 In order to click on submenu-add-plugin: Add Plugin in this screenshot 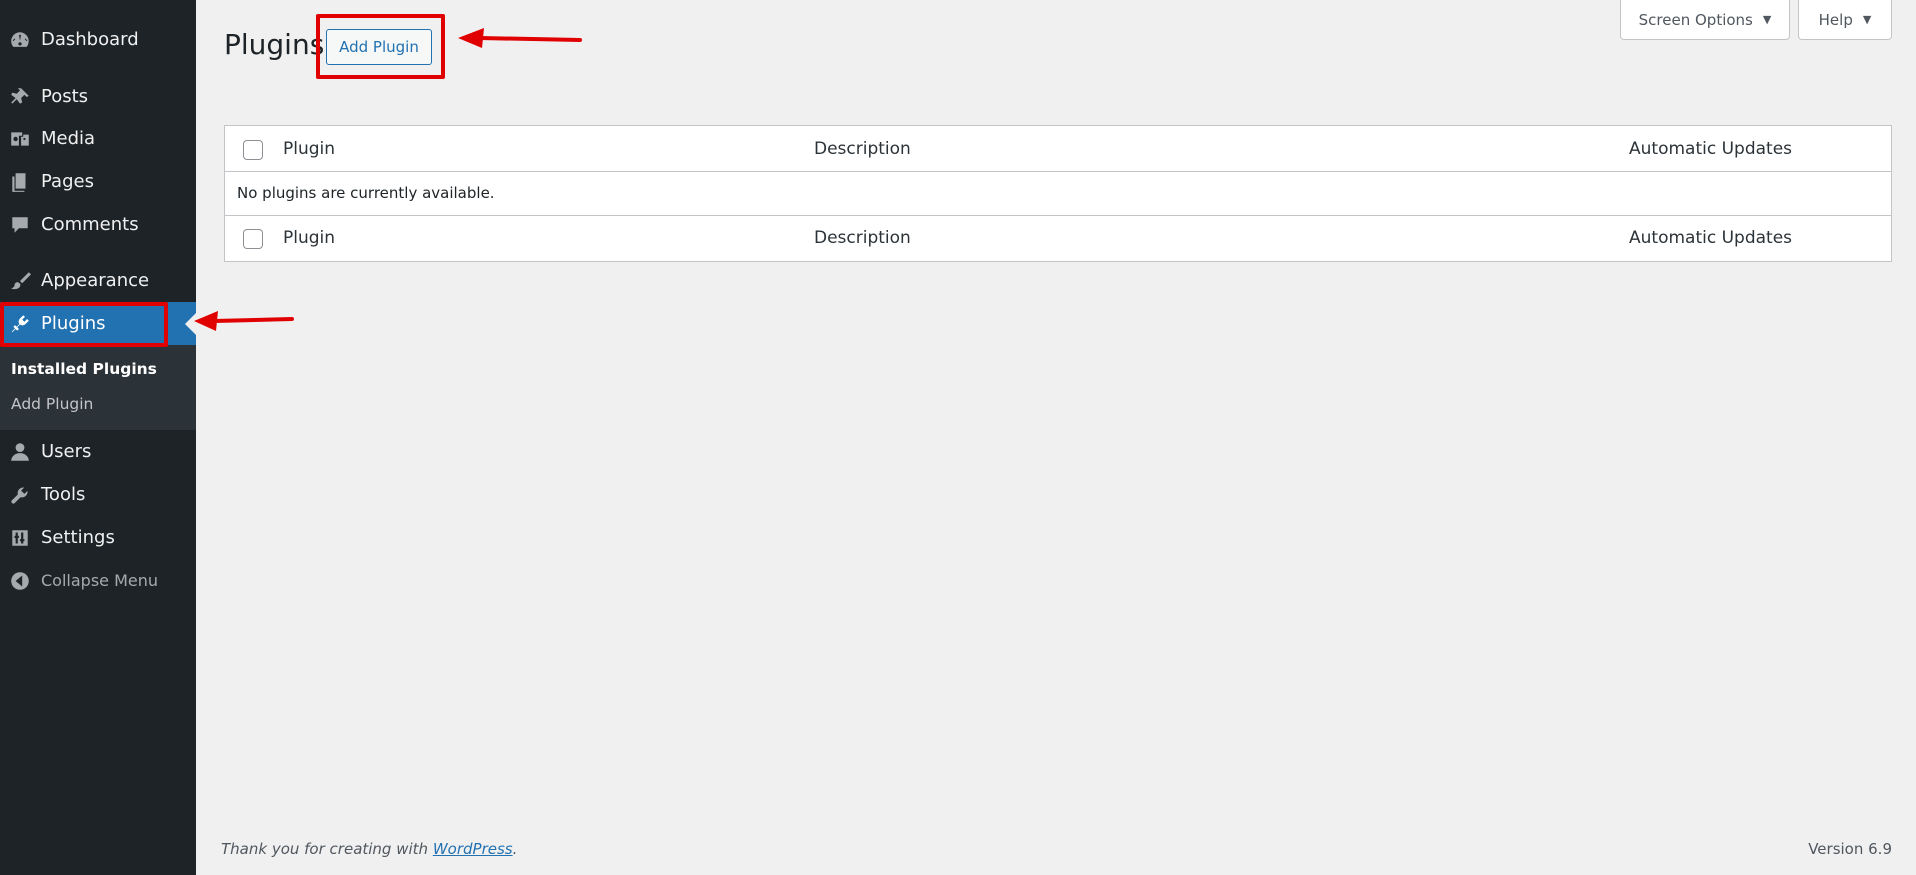, I will do `click(52, 404)`.